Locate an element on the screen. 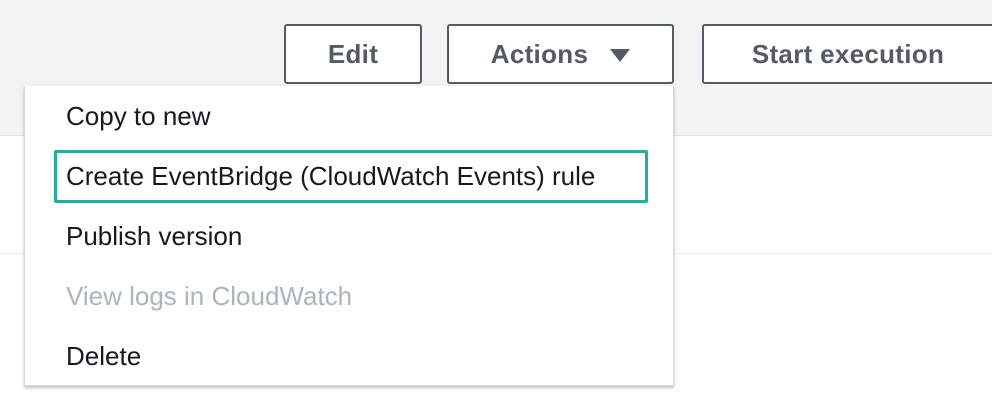 The width and height of the screenshot is (992, 400). edit-button: Edit is located at coordinates (353, 54).